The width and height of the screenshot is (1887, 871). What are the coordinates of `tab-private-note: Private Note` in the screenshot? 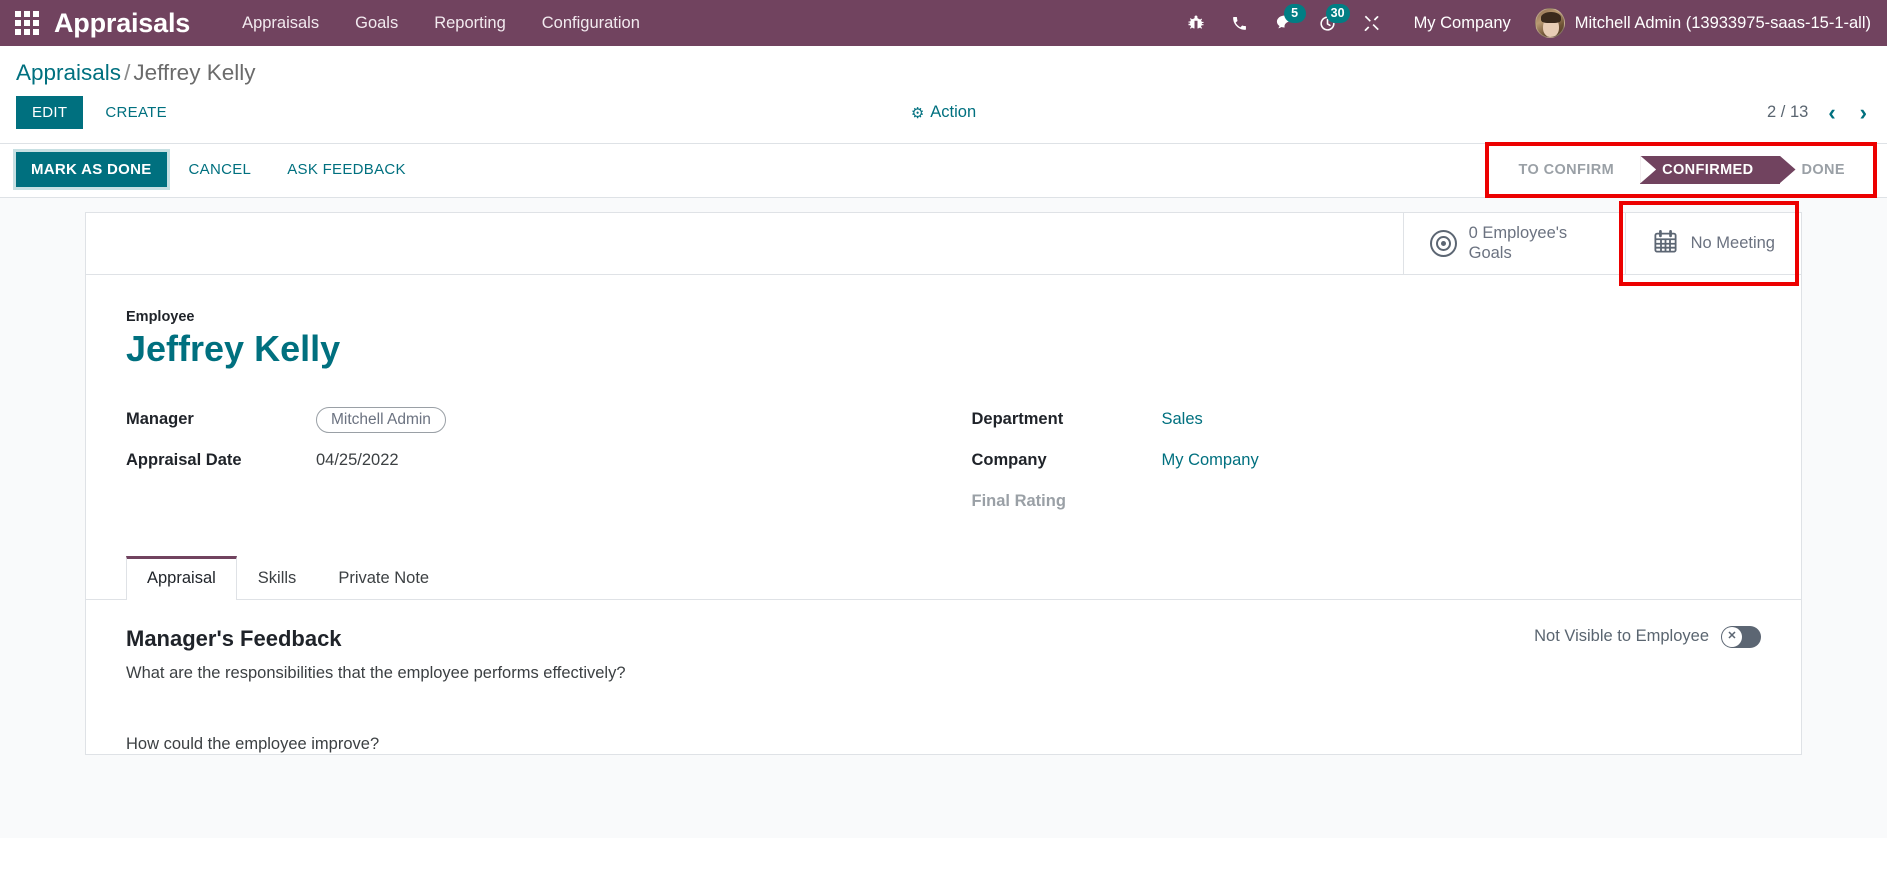 It's located at (383, 578).